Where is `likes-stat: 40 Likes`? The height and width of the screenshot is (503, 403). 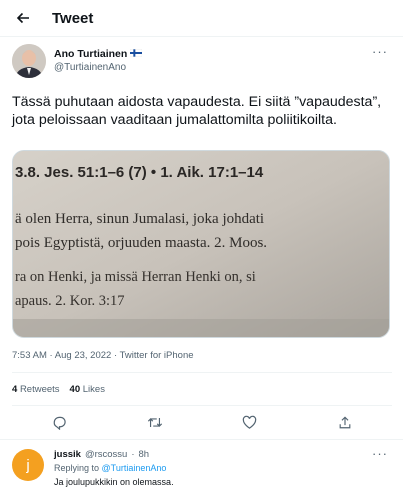
likes-stat: 40 Likes is located at coordinates (87, 389).